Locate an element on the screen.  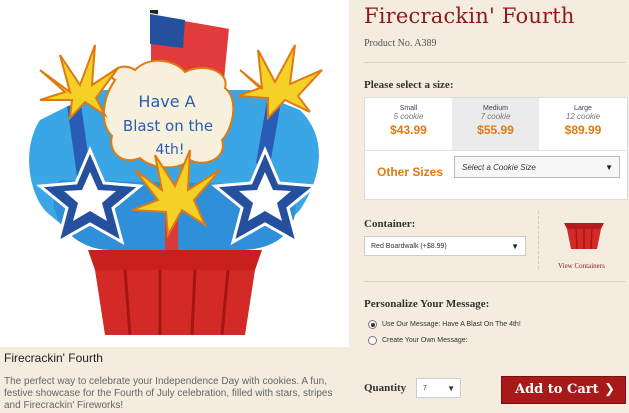
size-option-medium: Medium 7 cookie $55.99 is located at coordinates (495, 124).